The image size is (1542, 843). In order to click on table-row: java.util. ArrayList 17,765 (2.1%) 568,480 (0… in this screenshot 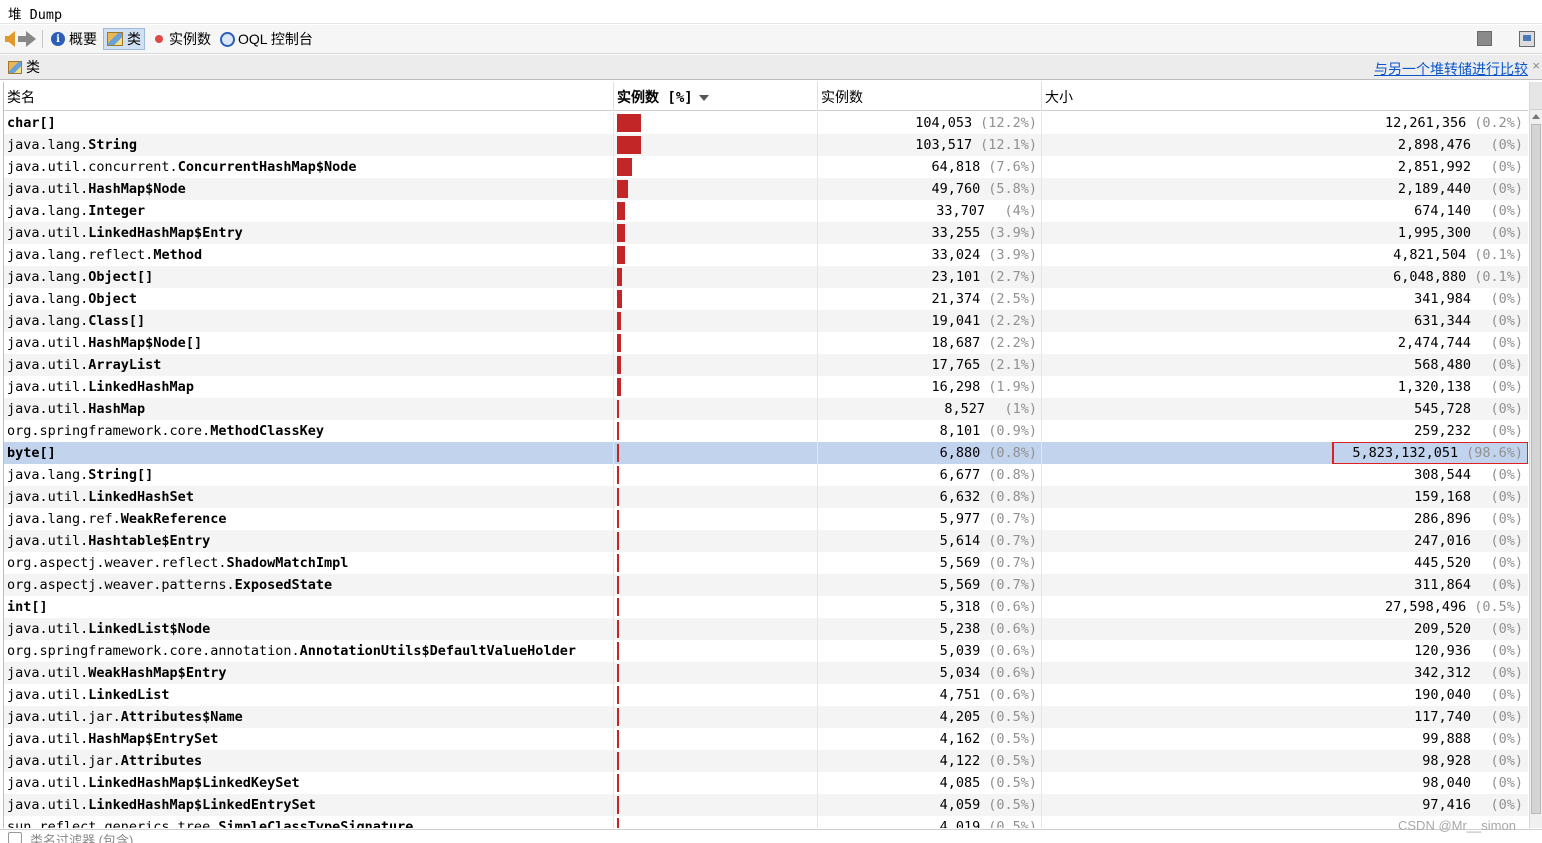, I will do `click(766, 365)`.